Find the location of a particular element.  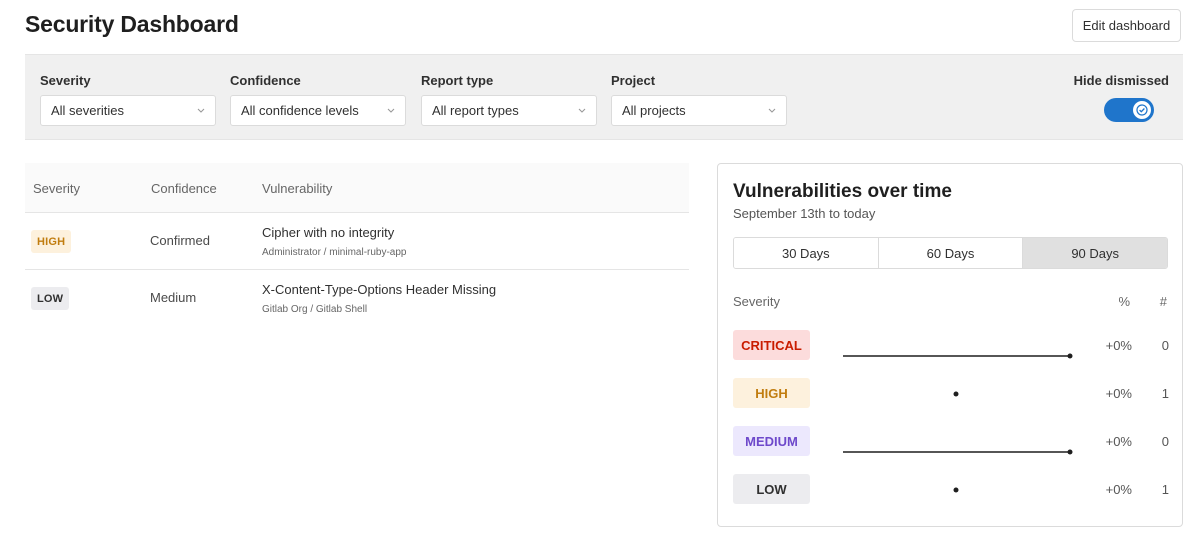

low-sparkline is located at coordinates (956, 490).